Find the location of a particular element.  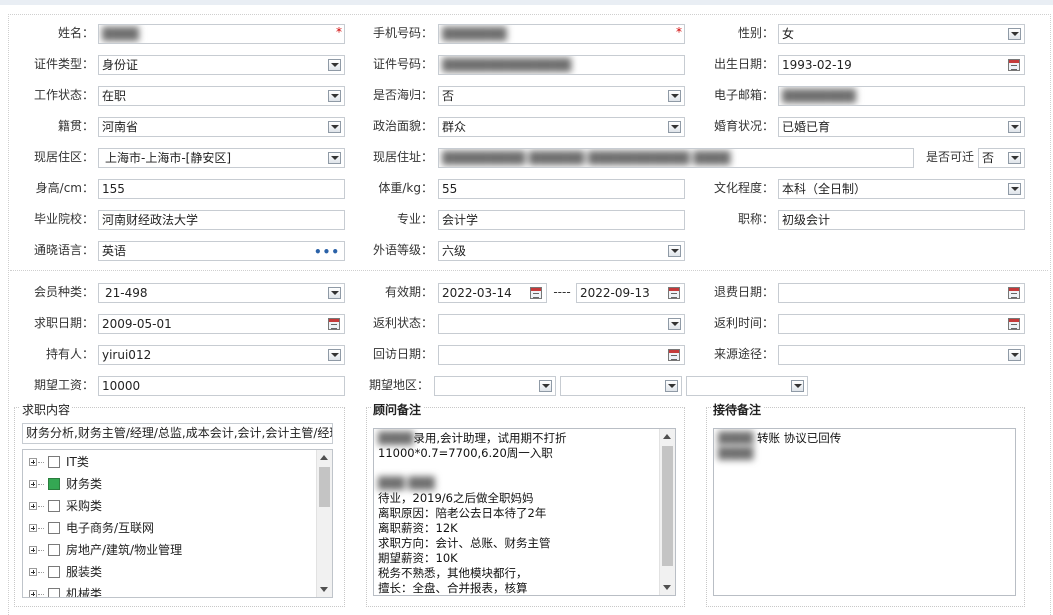

member-type-select: 21-498 is located at coordinates (221, 293).